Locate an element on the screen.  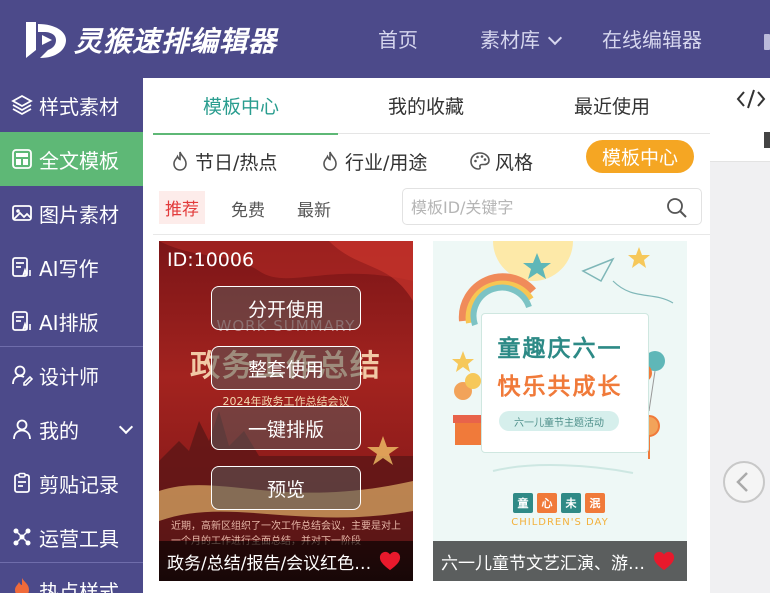
template-caption: 六一儿童节文艺汇演、游园活动 is located at coordinates (560, 561).